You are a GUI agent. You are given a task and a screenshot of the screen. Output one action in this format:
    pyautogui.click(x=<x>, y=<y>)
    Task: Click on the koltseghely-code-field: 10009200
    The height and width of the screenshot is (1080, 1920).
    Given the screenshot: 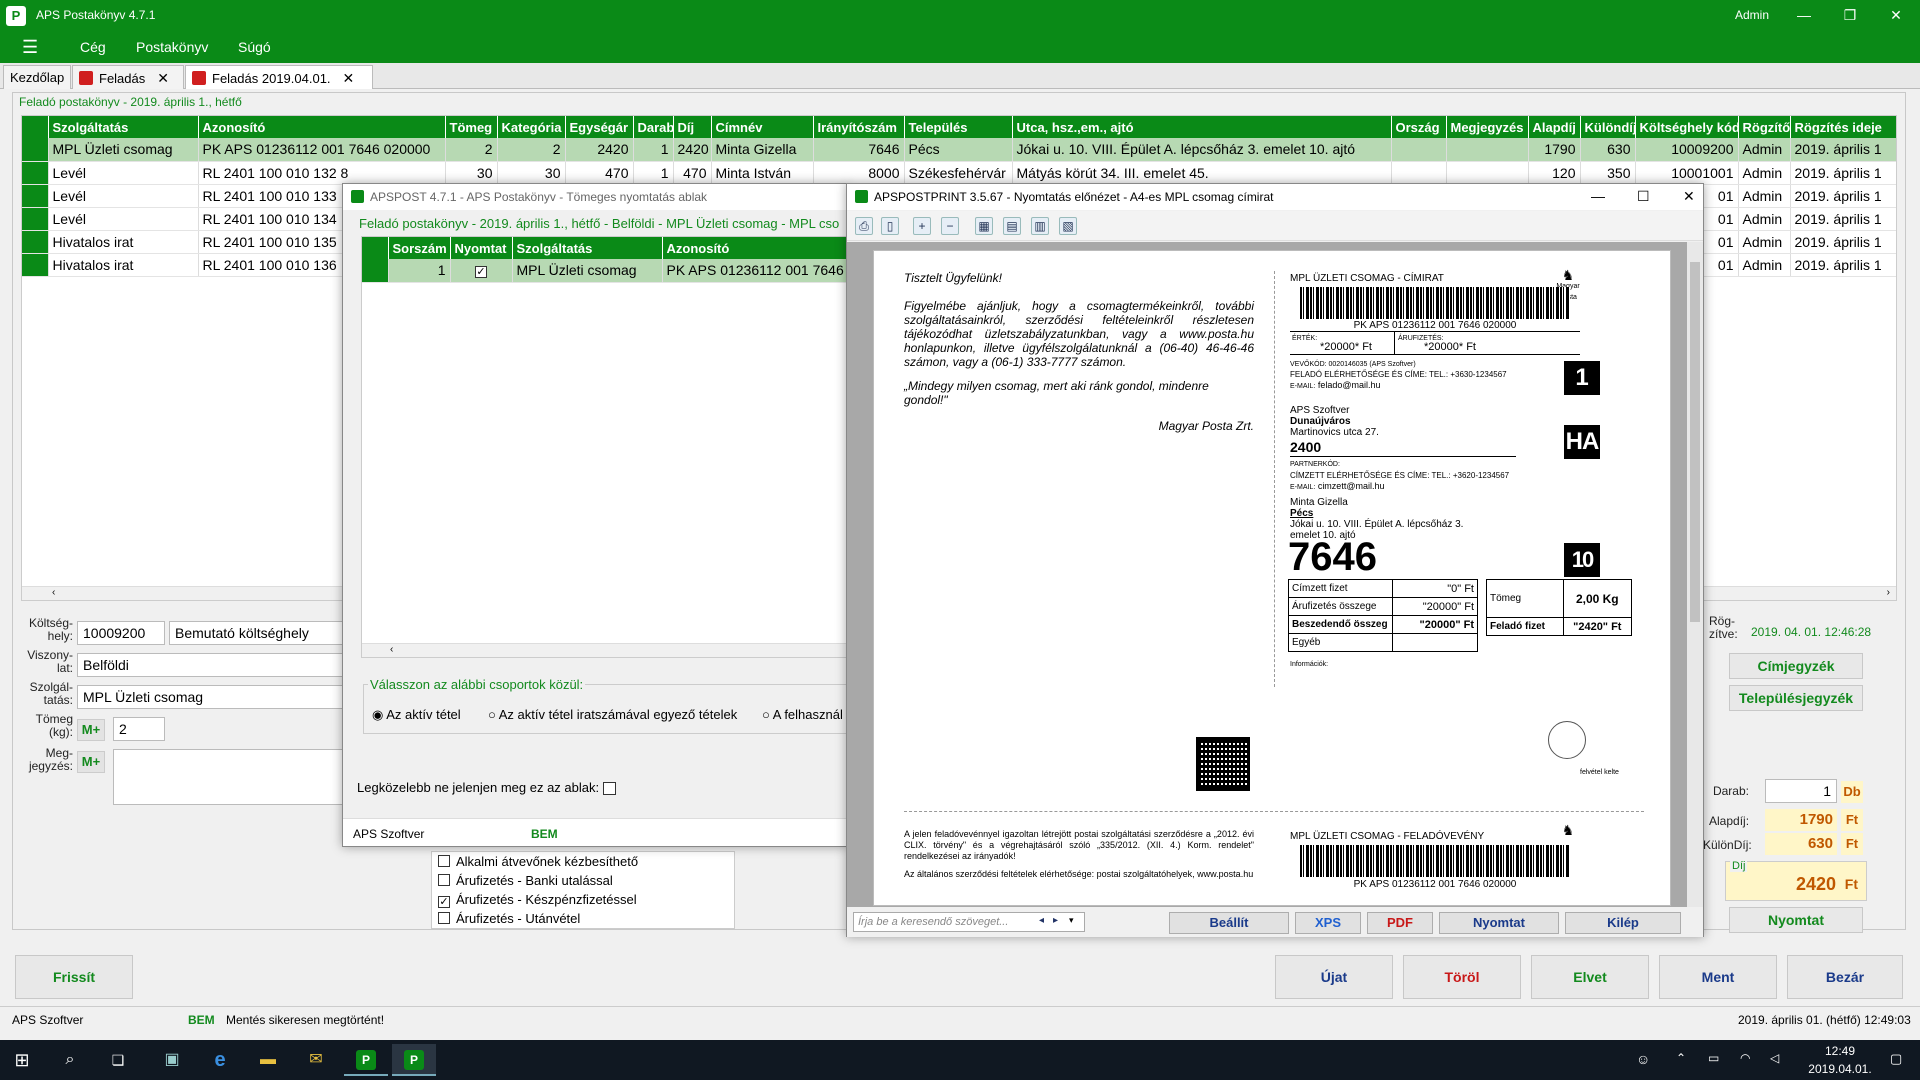 What is the action you would take?
    pyautogui.click(x=121, y=633)
    